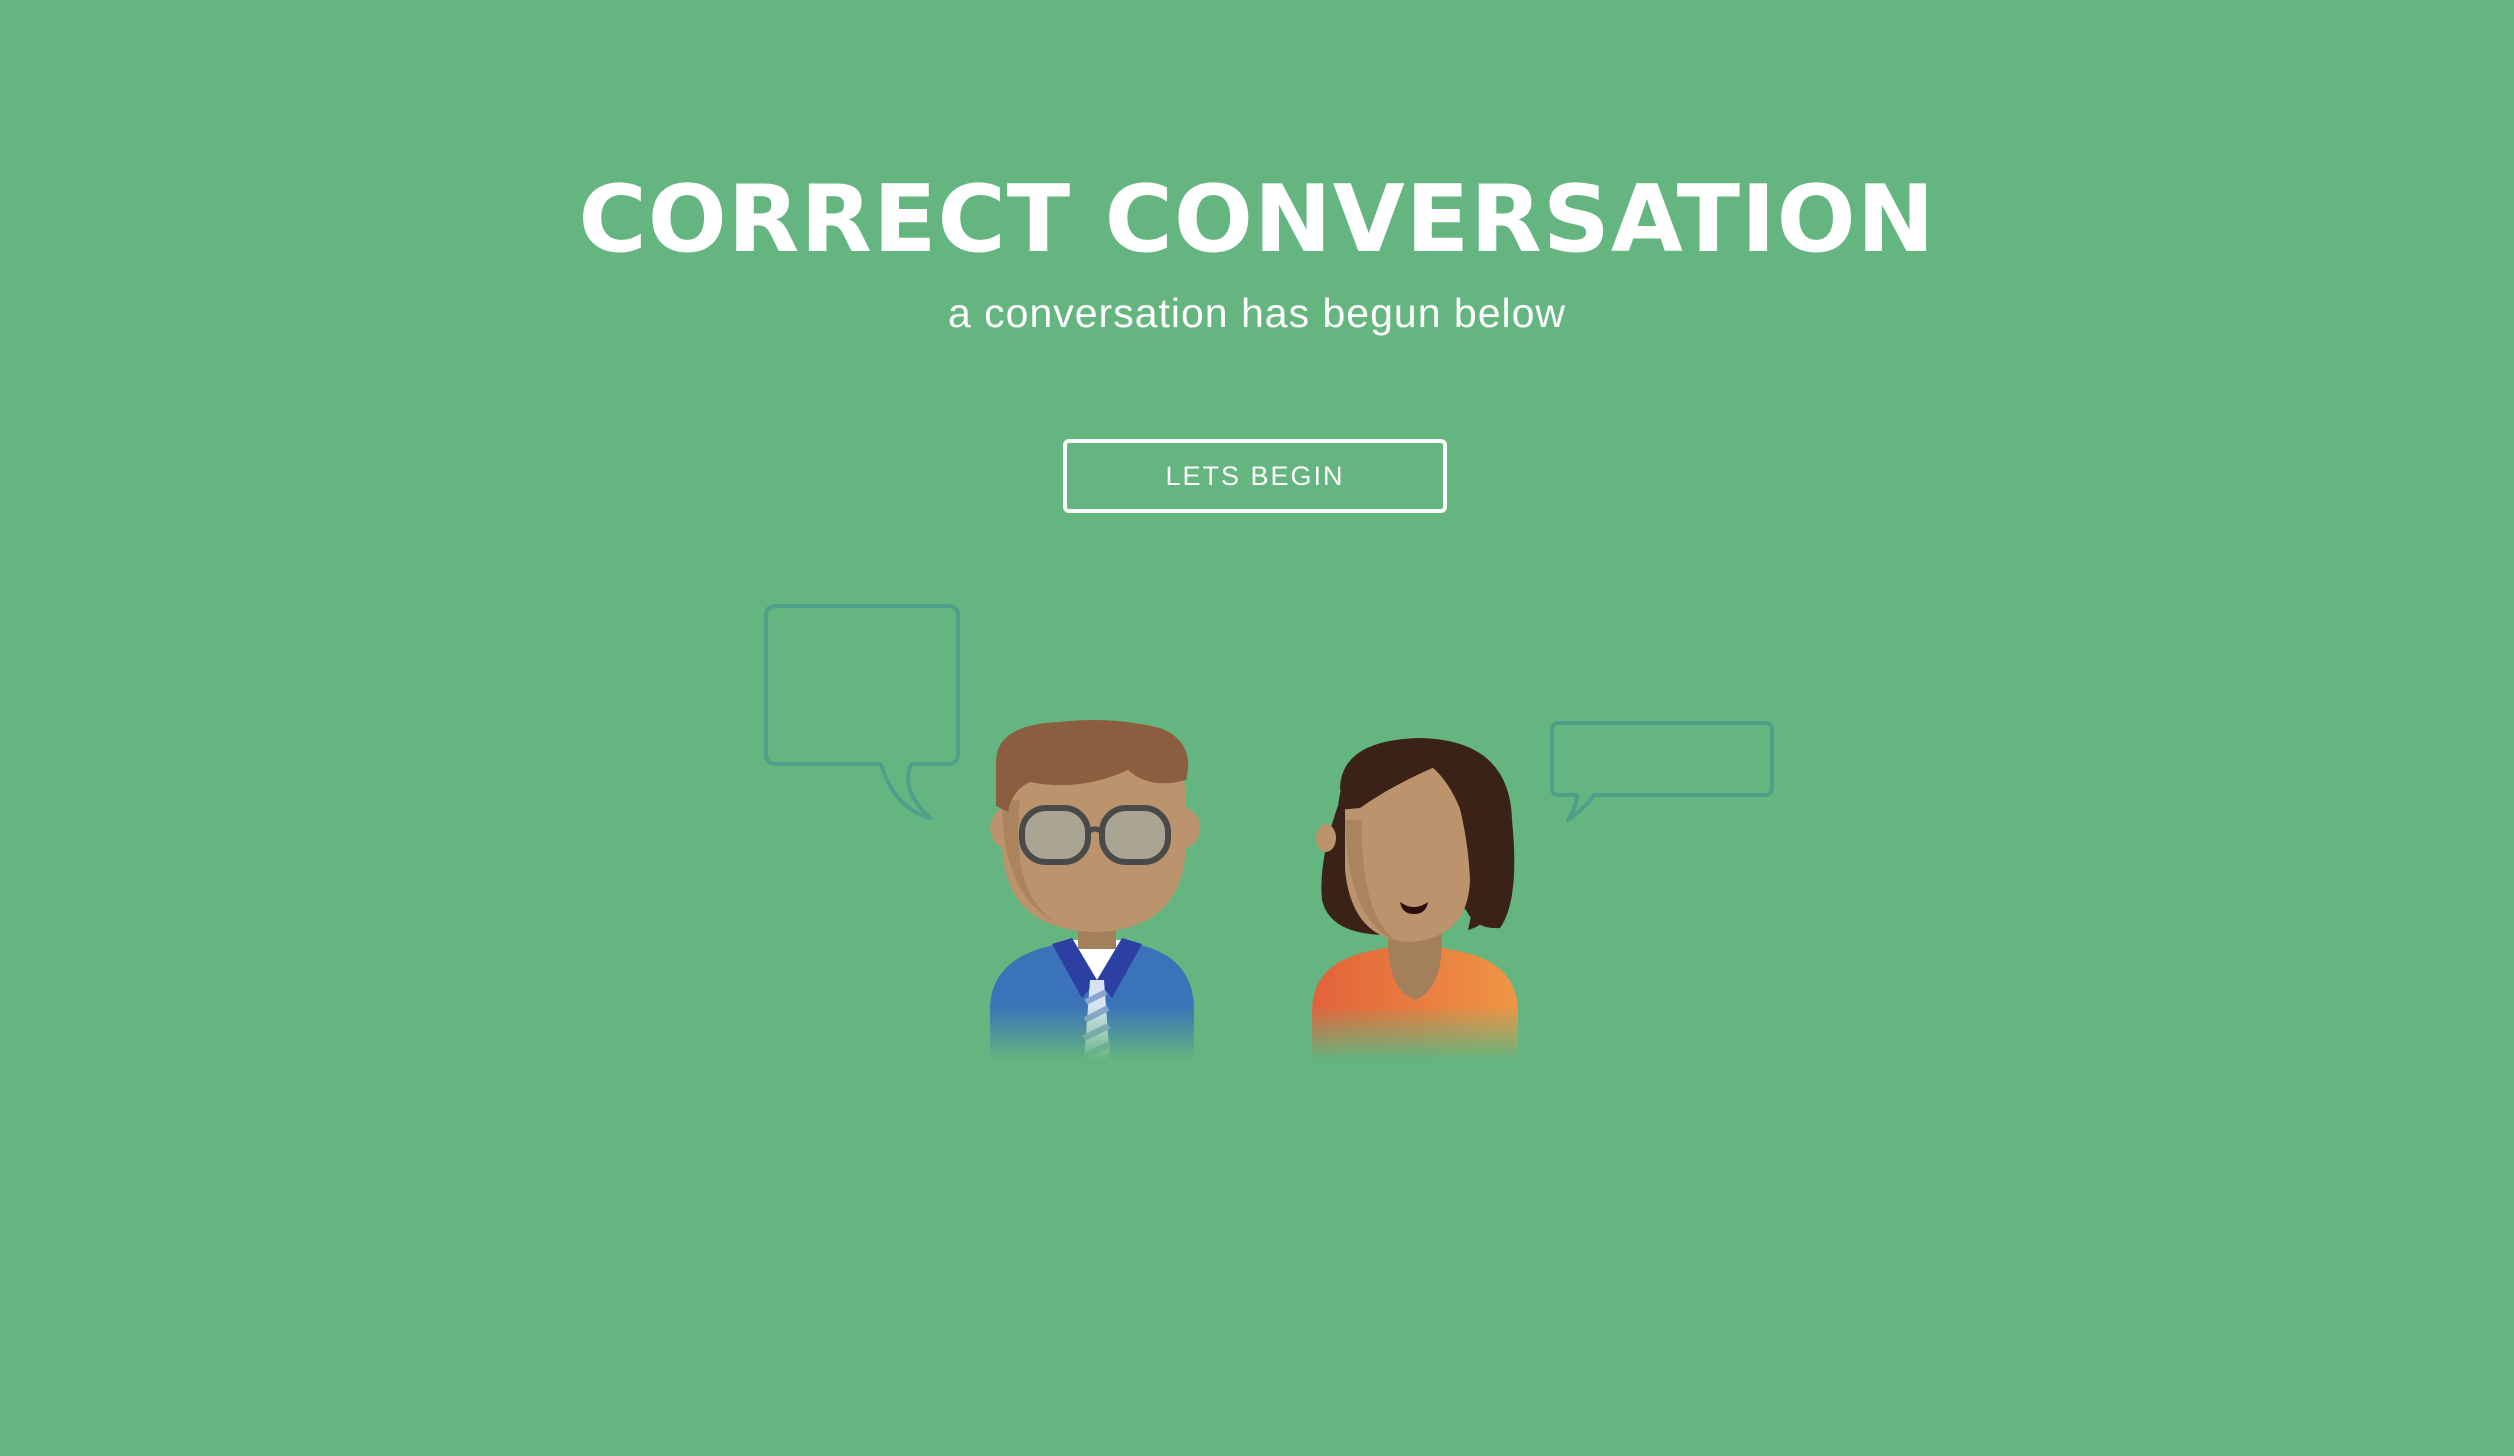 The width and height of the screenshot is (2514, 1456). What do you see at coordinates (862, 712) in the screenshot?
I see `speech-bubble-large-icon` at bounding box center [862, 712].